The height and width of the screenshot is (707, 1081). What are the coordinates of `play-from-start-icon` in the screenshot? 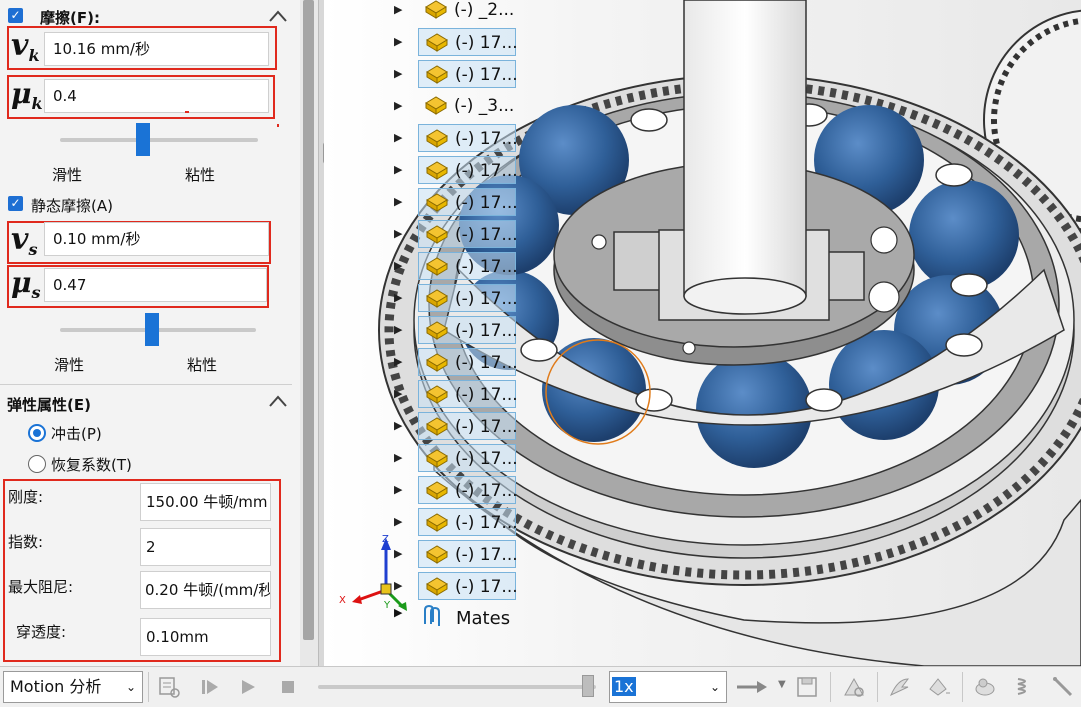 It's located at (210, 687).